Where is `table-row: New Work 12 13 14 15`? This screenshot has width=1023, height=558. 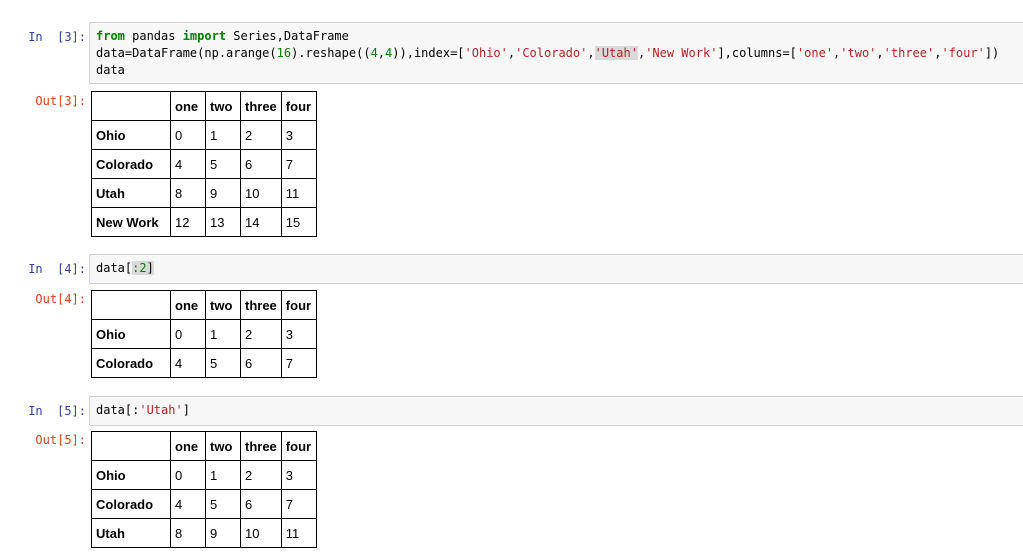 table-row: New Work 12 13 14 15 is located at coordinates (204, 222).